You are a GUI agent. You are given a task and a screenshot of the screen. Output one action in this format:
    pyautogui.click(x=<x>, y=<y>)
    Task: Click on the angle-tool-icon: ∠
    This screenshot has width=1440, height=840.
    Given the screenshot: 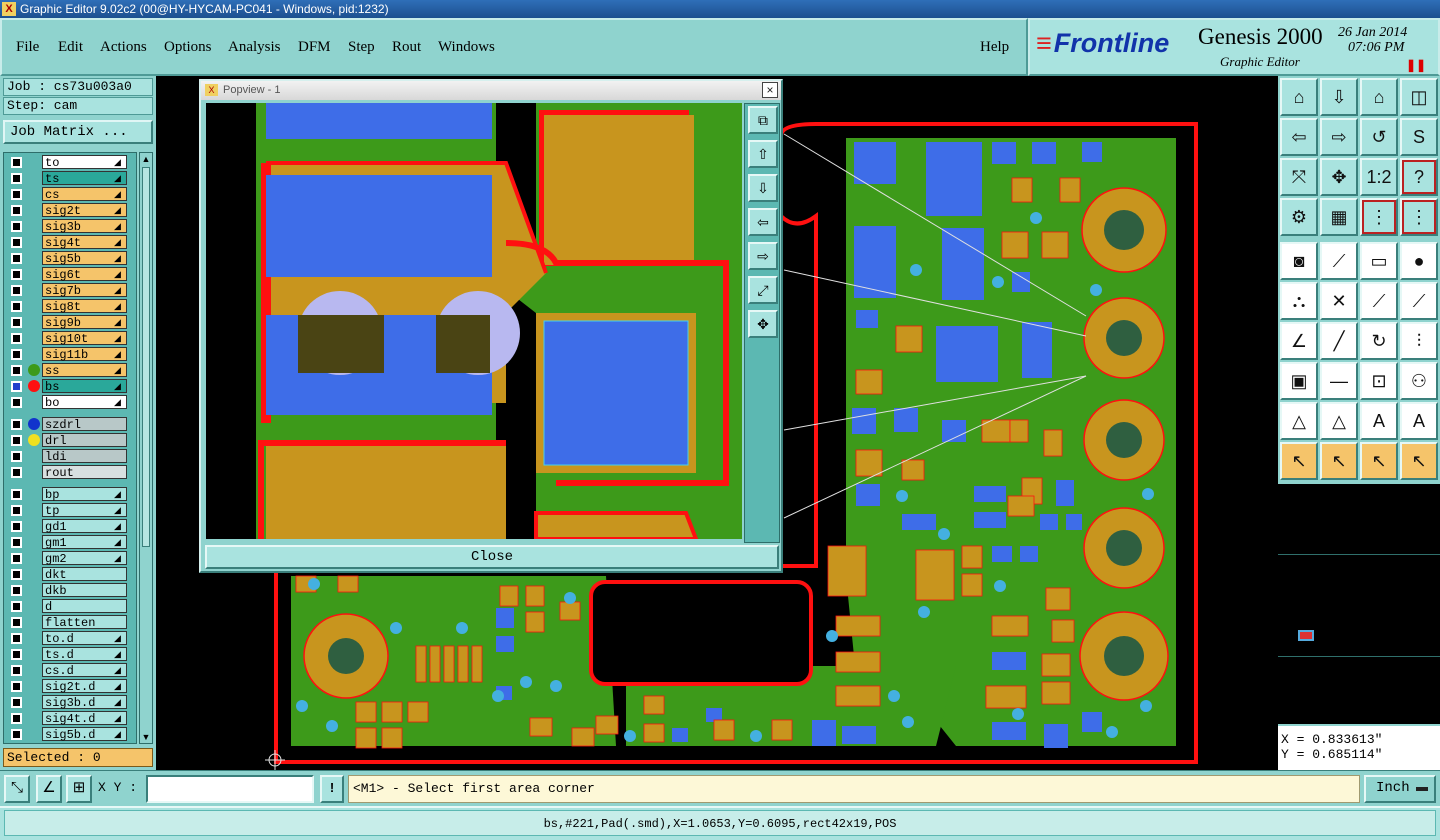 What is the action you would take?
    pyautogui.click(x=1299, y=341)
    